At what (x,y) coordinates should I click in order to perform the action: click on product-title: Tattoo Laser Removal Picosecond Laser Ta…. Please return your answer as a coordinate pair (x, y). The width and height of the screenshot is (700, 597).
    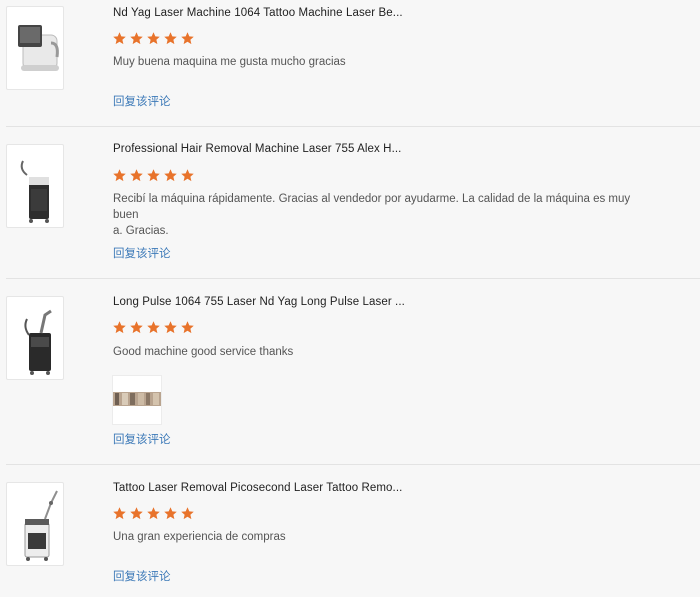
    Looking at the image, I should click on (257, 488).